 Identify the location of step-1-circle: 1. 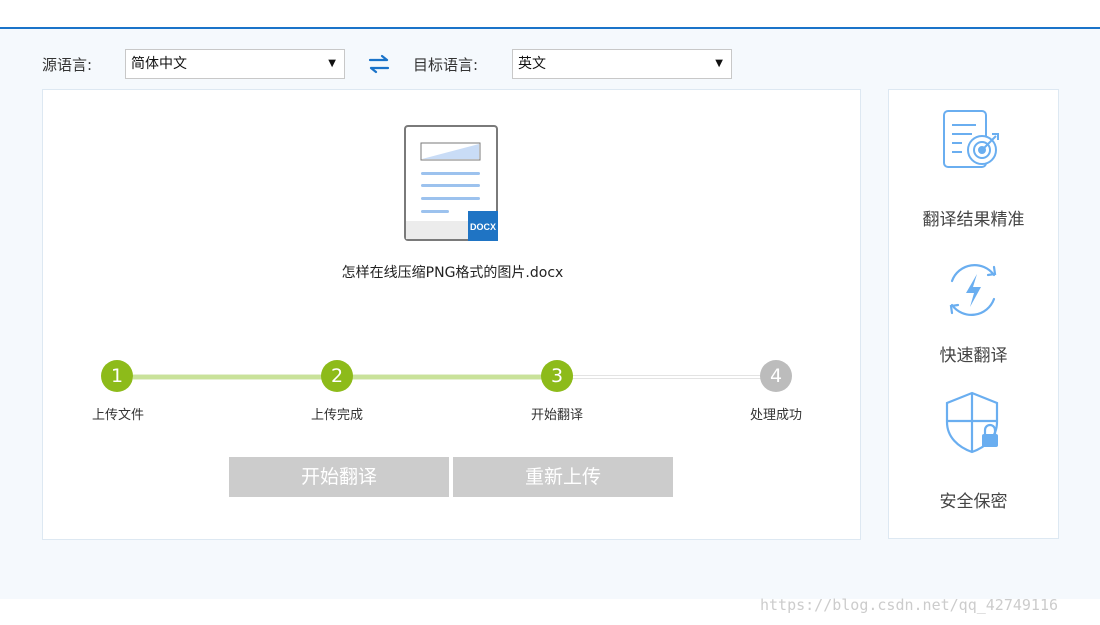
(117, 376).